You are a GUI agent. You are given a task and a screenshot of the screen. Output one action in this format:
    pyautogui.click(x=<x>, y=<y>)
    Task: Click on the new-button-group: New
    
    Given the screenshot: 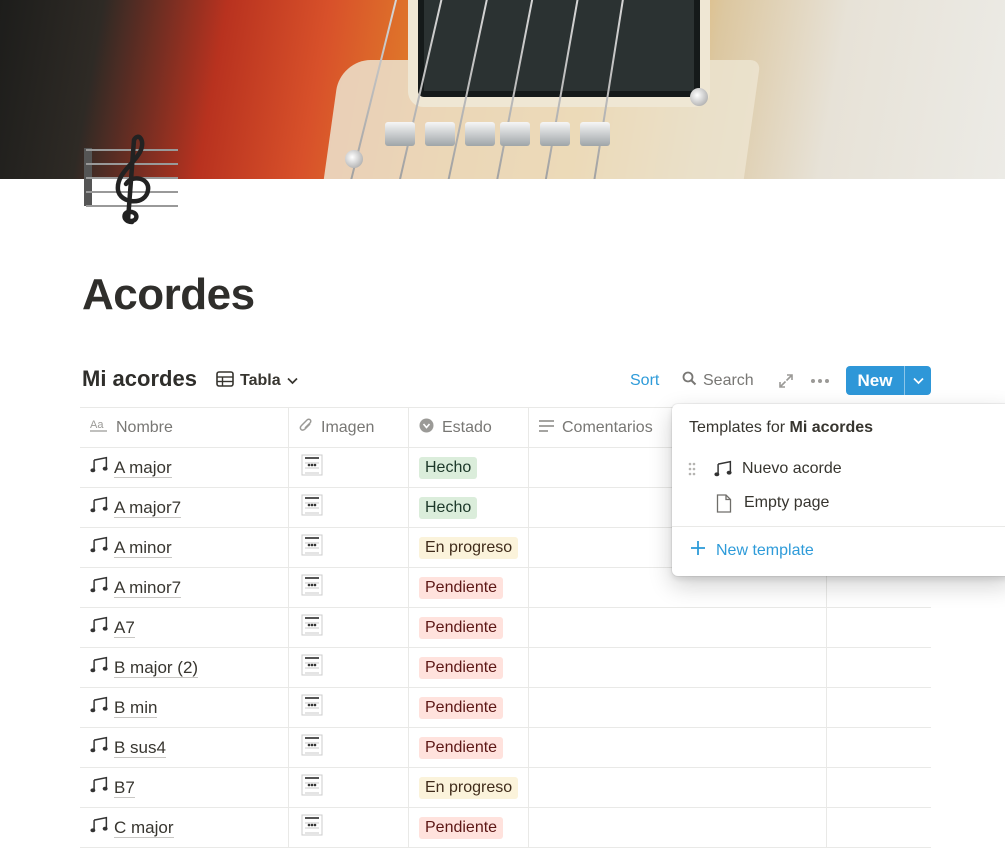 What is the action you would take?
    pyautogui.click(x=888, y=380)
    